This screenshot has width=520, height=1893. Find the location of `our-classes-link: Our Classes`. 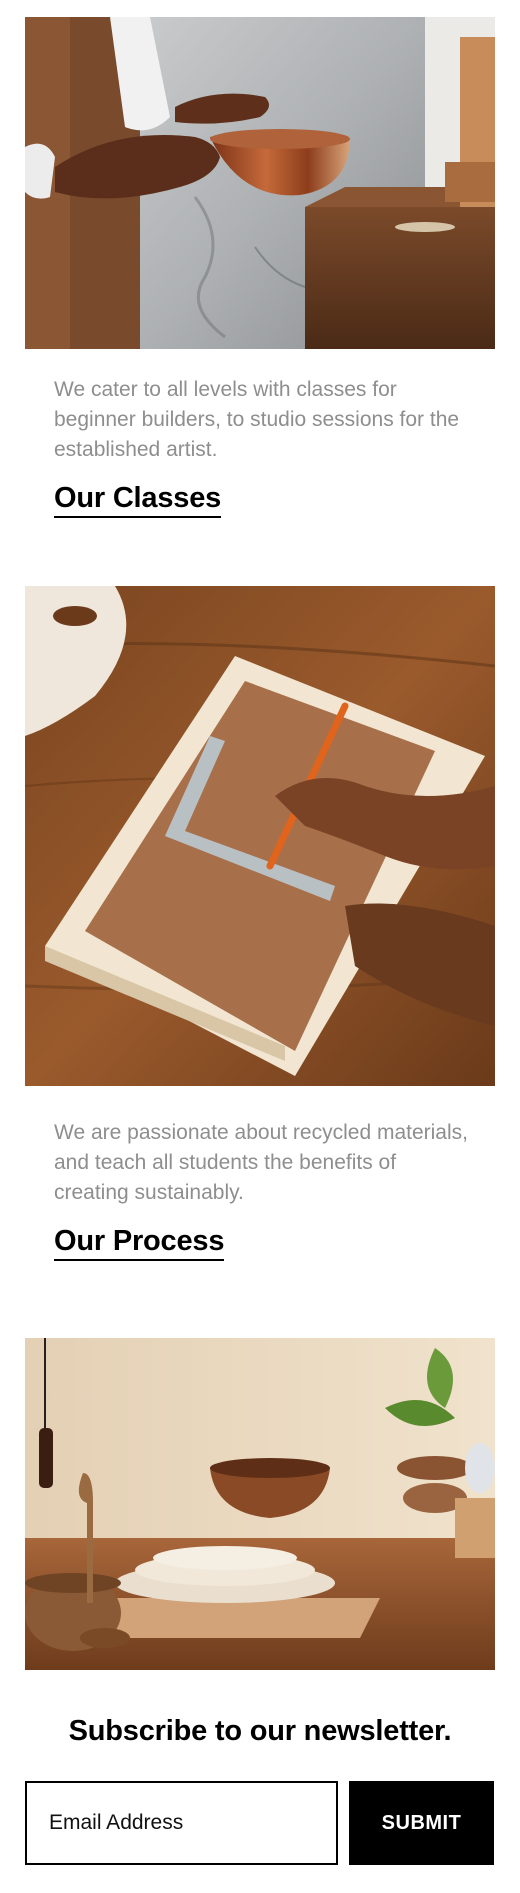

our-classes-link: Our Classes is located at coordinates (137, 499).